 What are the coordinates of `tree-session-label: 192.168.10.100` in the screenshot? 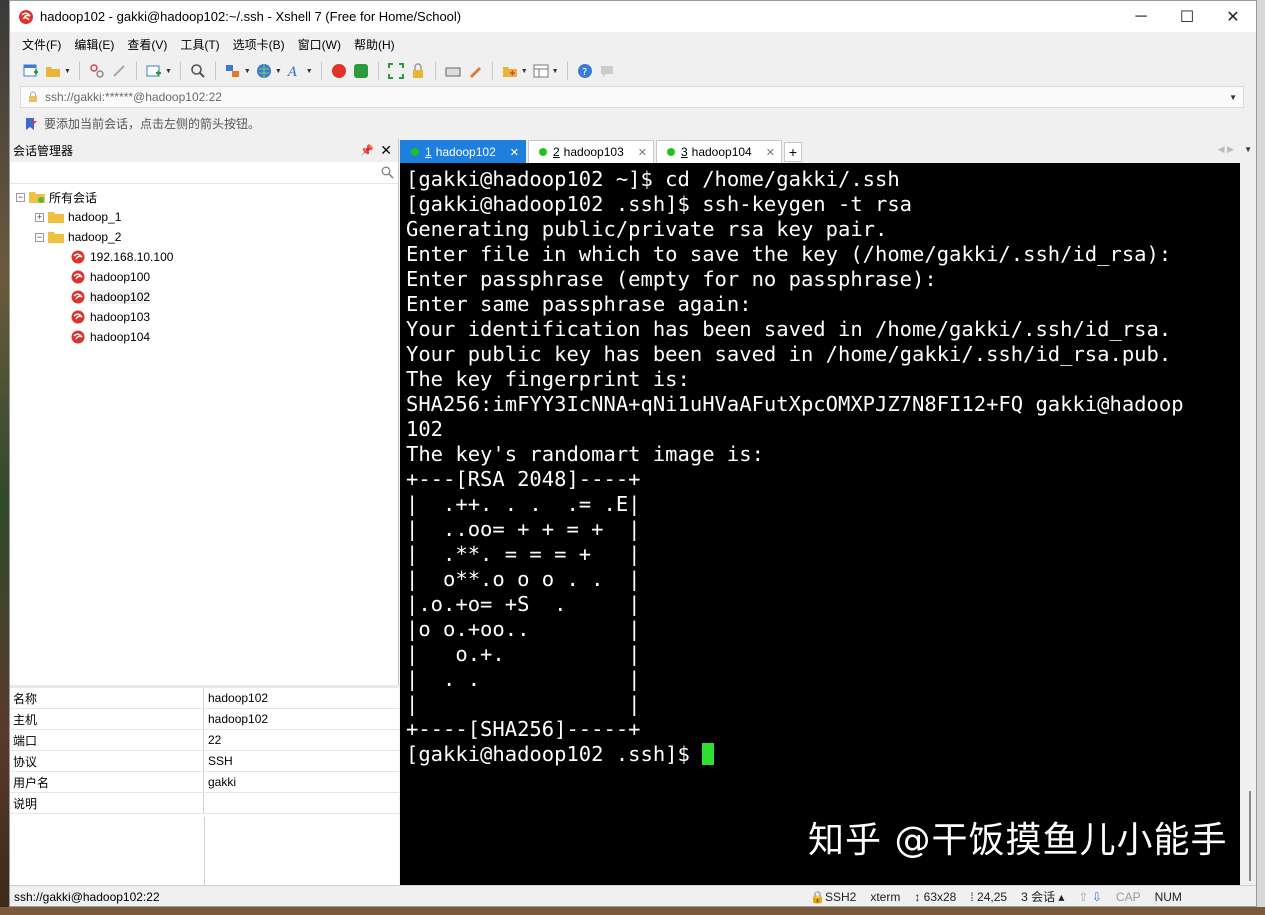 It's located at (131, 257).